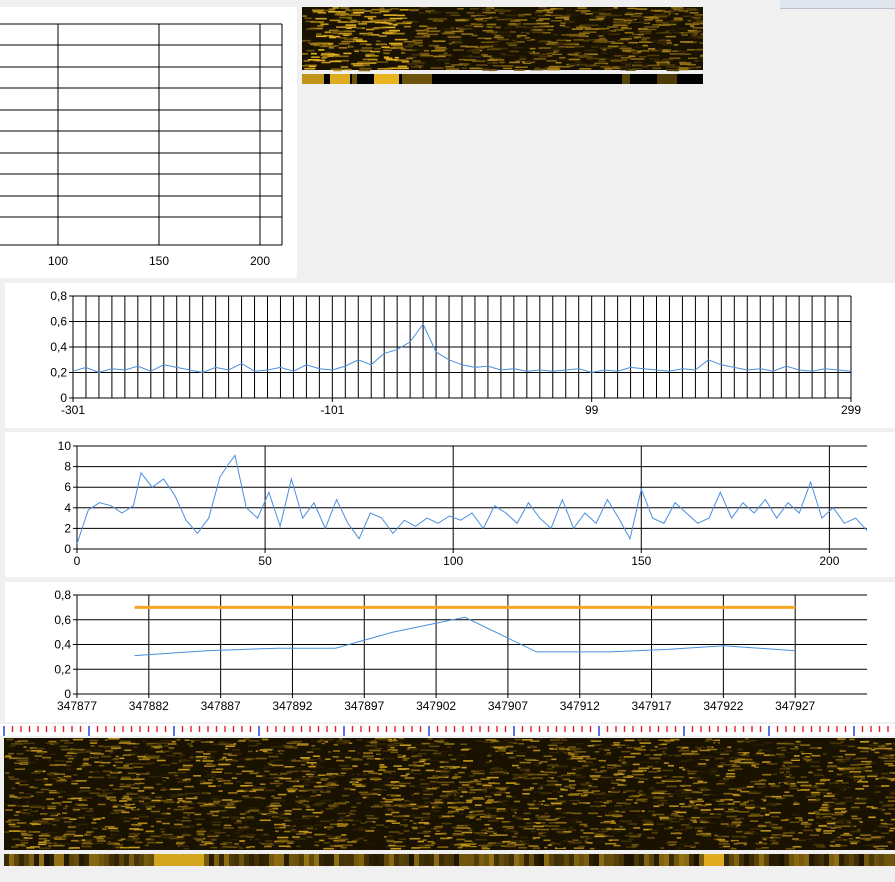  What do you see at coordinates (837, 4) in the screenshot?
I see `window-controls-icon` at bounding box center [837, 4].